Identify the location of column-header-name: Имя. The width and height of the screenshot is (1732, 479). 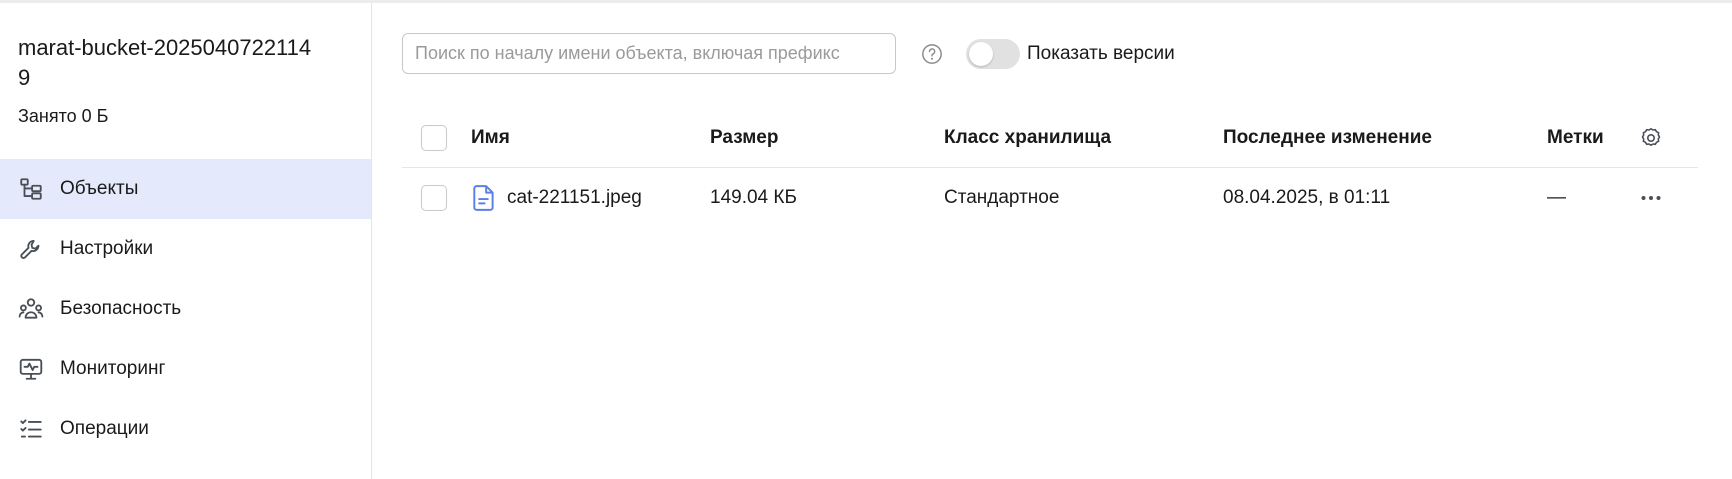
(490, 138).